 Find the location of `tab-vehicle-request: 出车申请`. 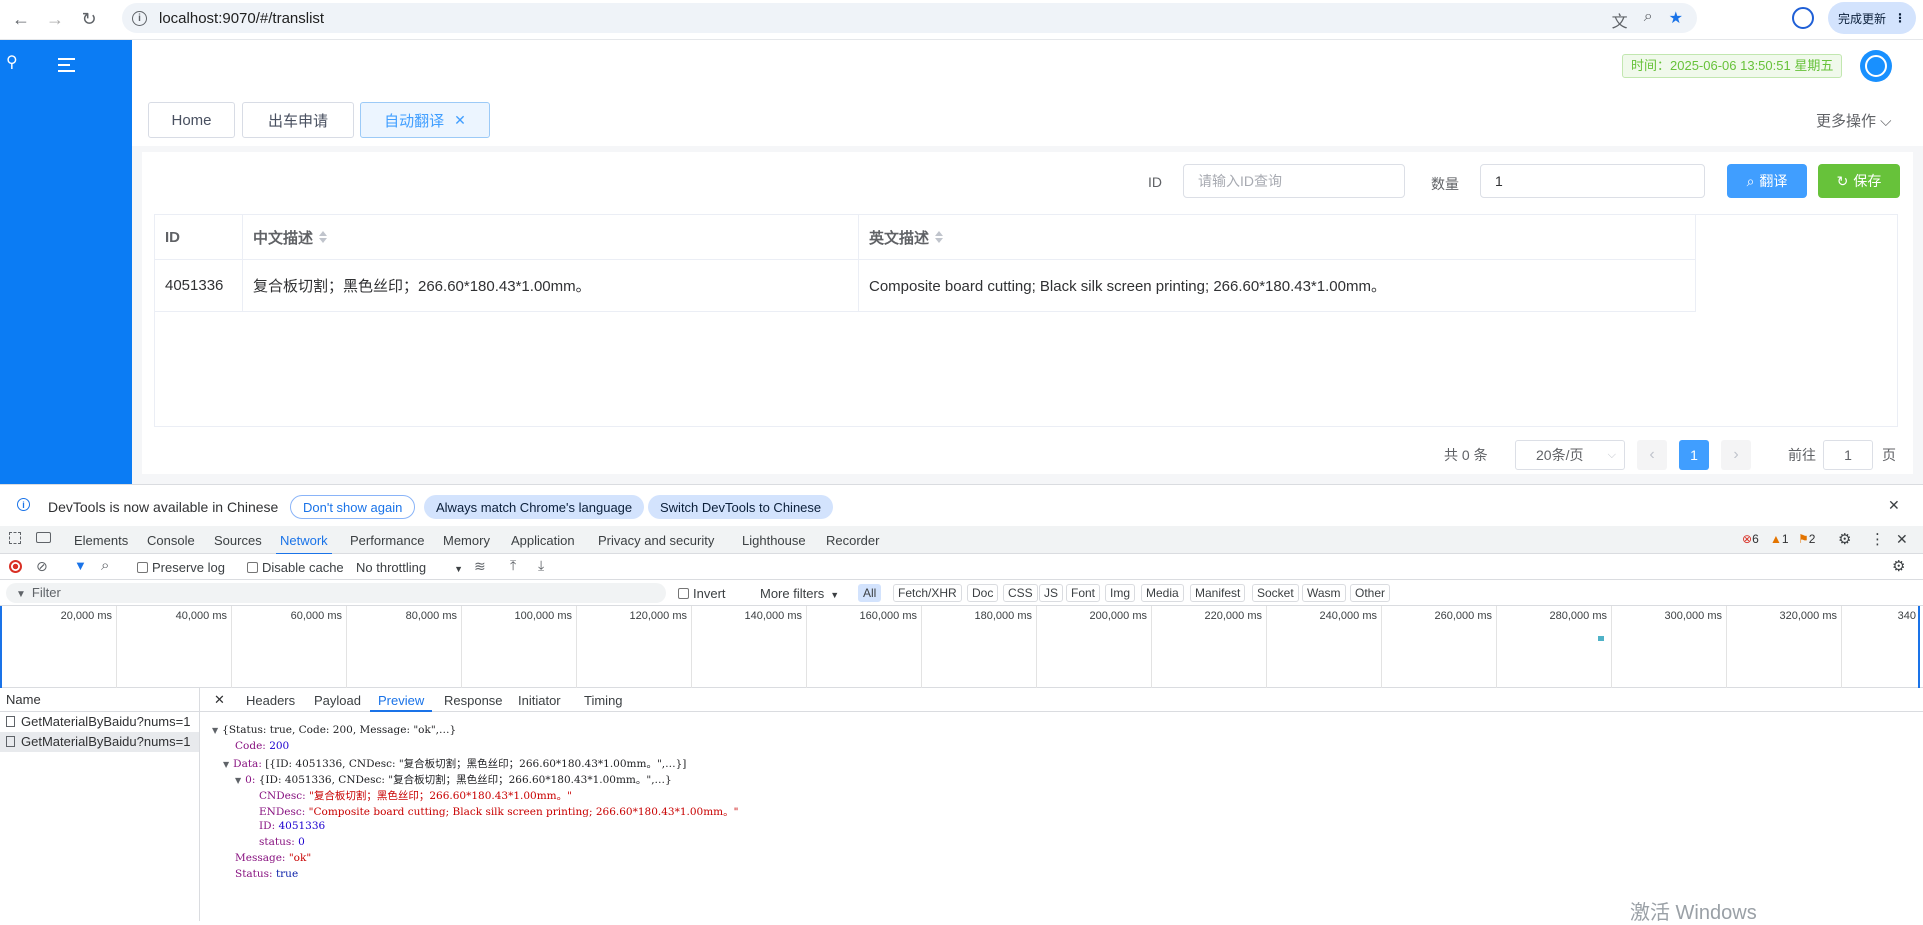

tab-vehicle-request: 出车申请 is located at coordinates (298, 120).